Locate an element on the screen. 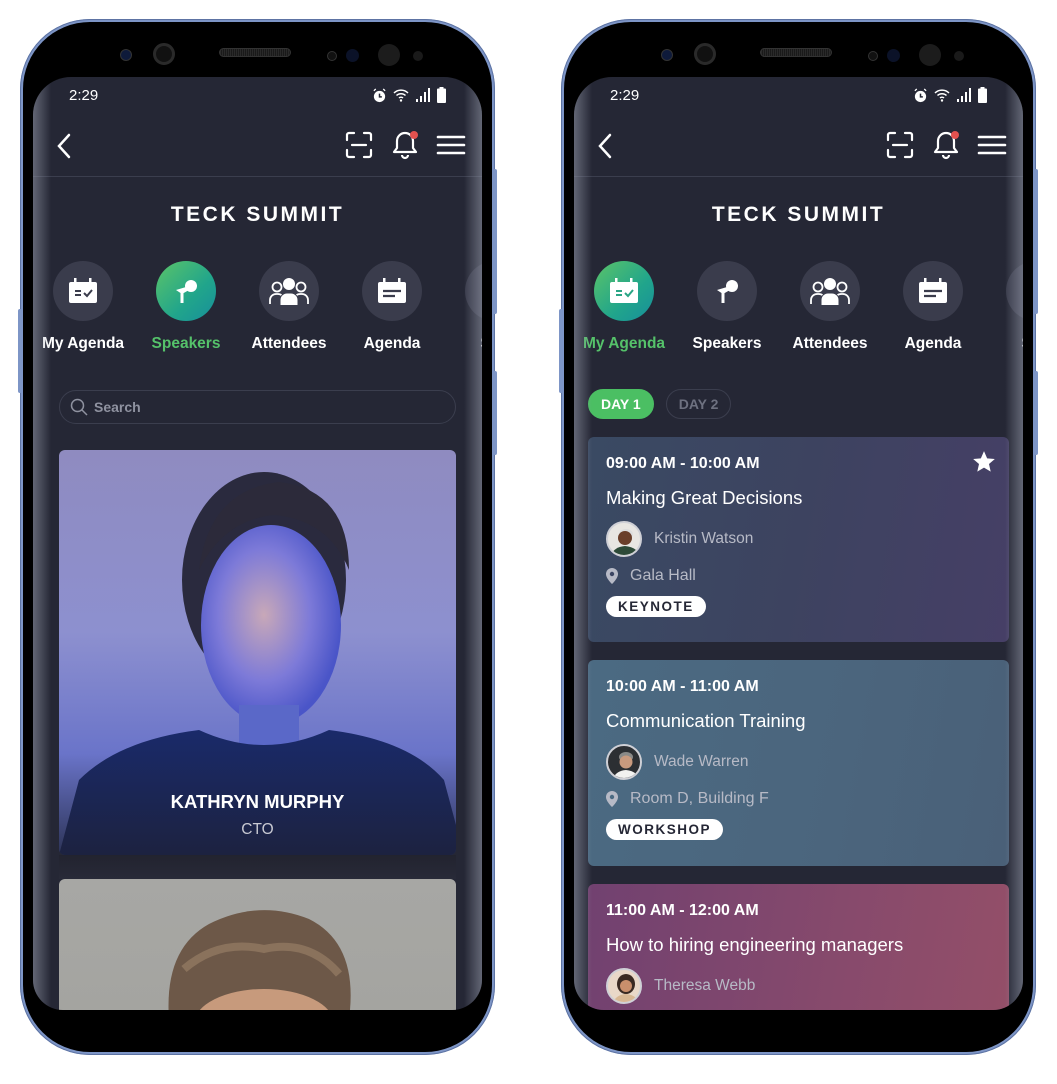  feature-nav: My Agenda Speakers Attendees Agenda Spo is located at coordinates (798, 311).